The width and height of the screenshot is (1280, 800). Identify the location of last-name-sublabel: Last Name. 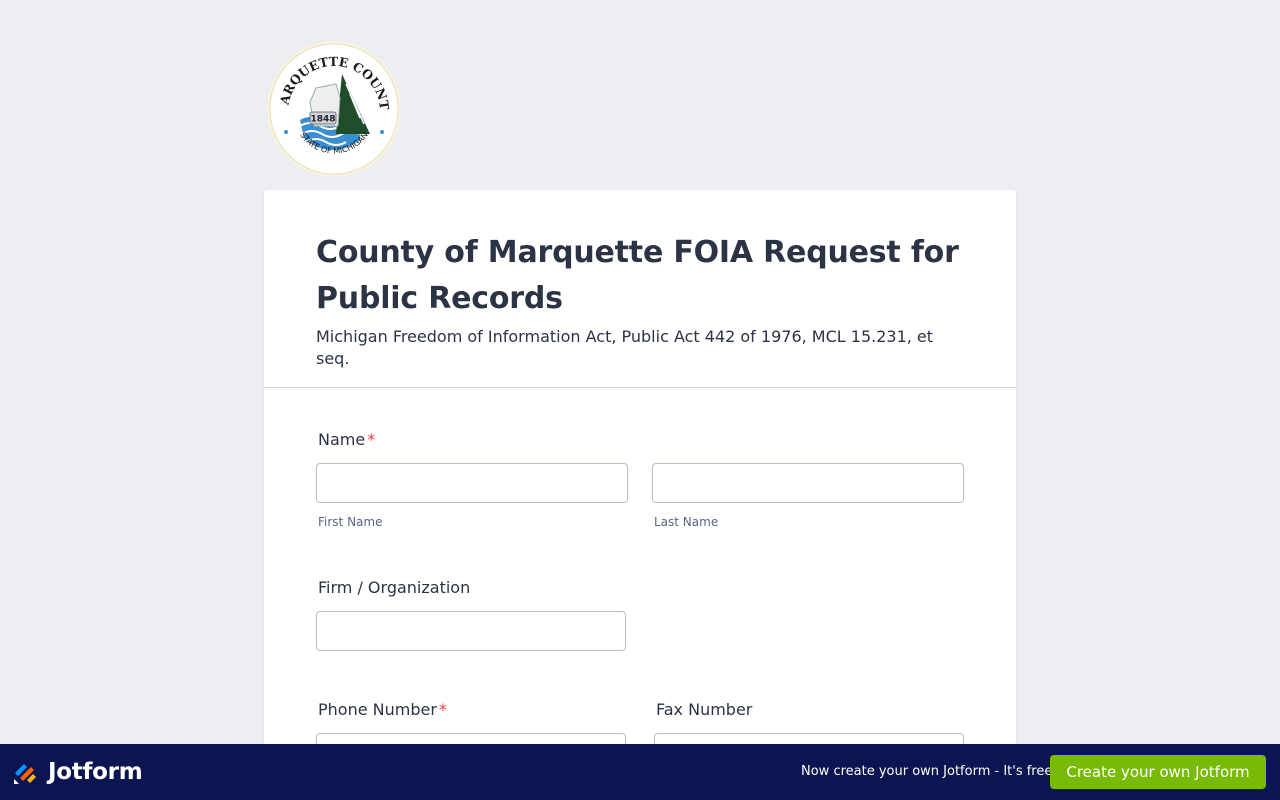
(686, 522).